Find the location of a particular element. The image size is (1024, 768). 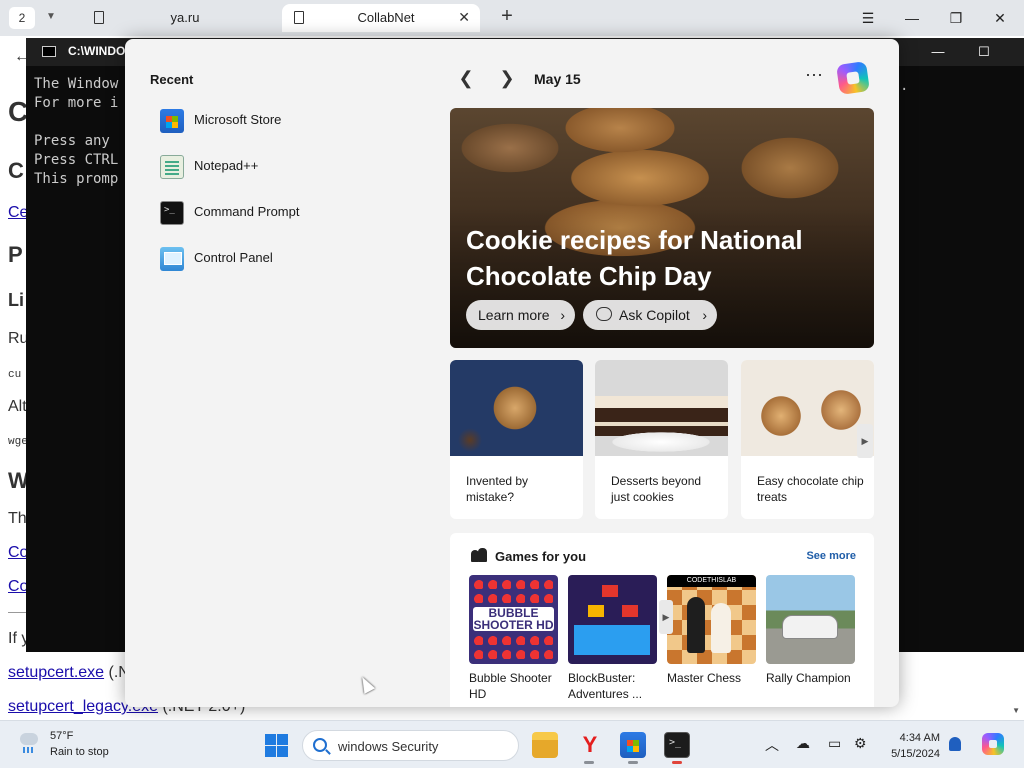

bubble-shooter-image: BUBBLE SHOOTER HD is located at coordinates (513, 619).